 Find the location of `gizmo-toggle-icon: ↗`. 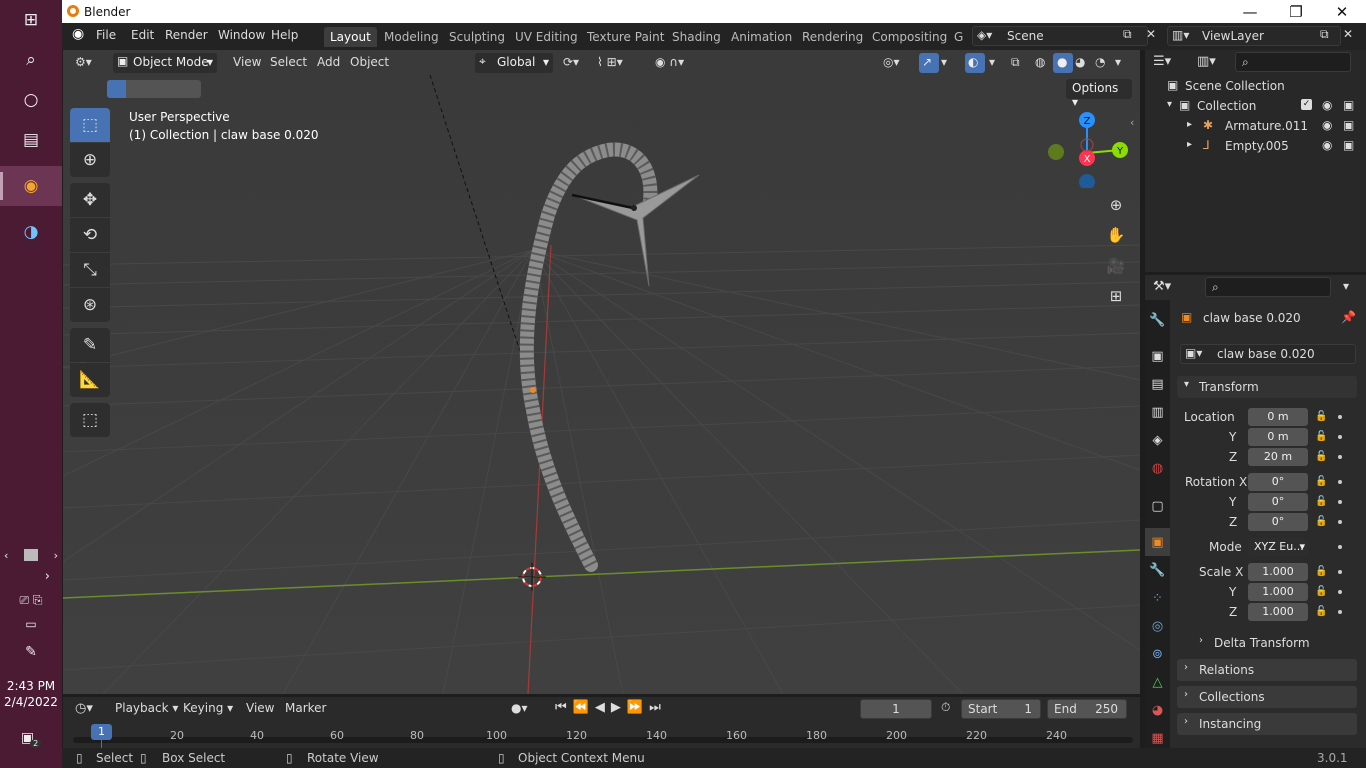

gizmo-toggle-icon: ↗ is located at coordinates (929, 63).